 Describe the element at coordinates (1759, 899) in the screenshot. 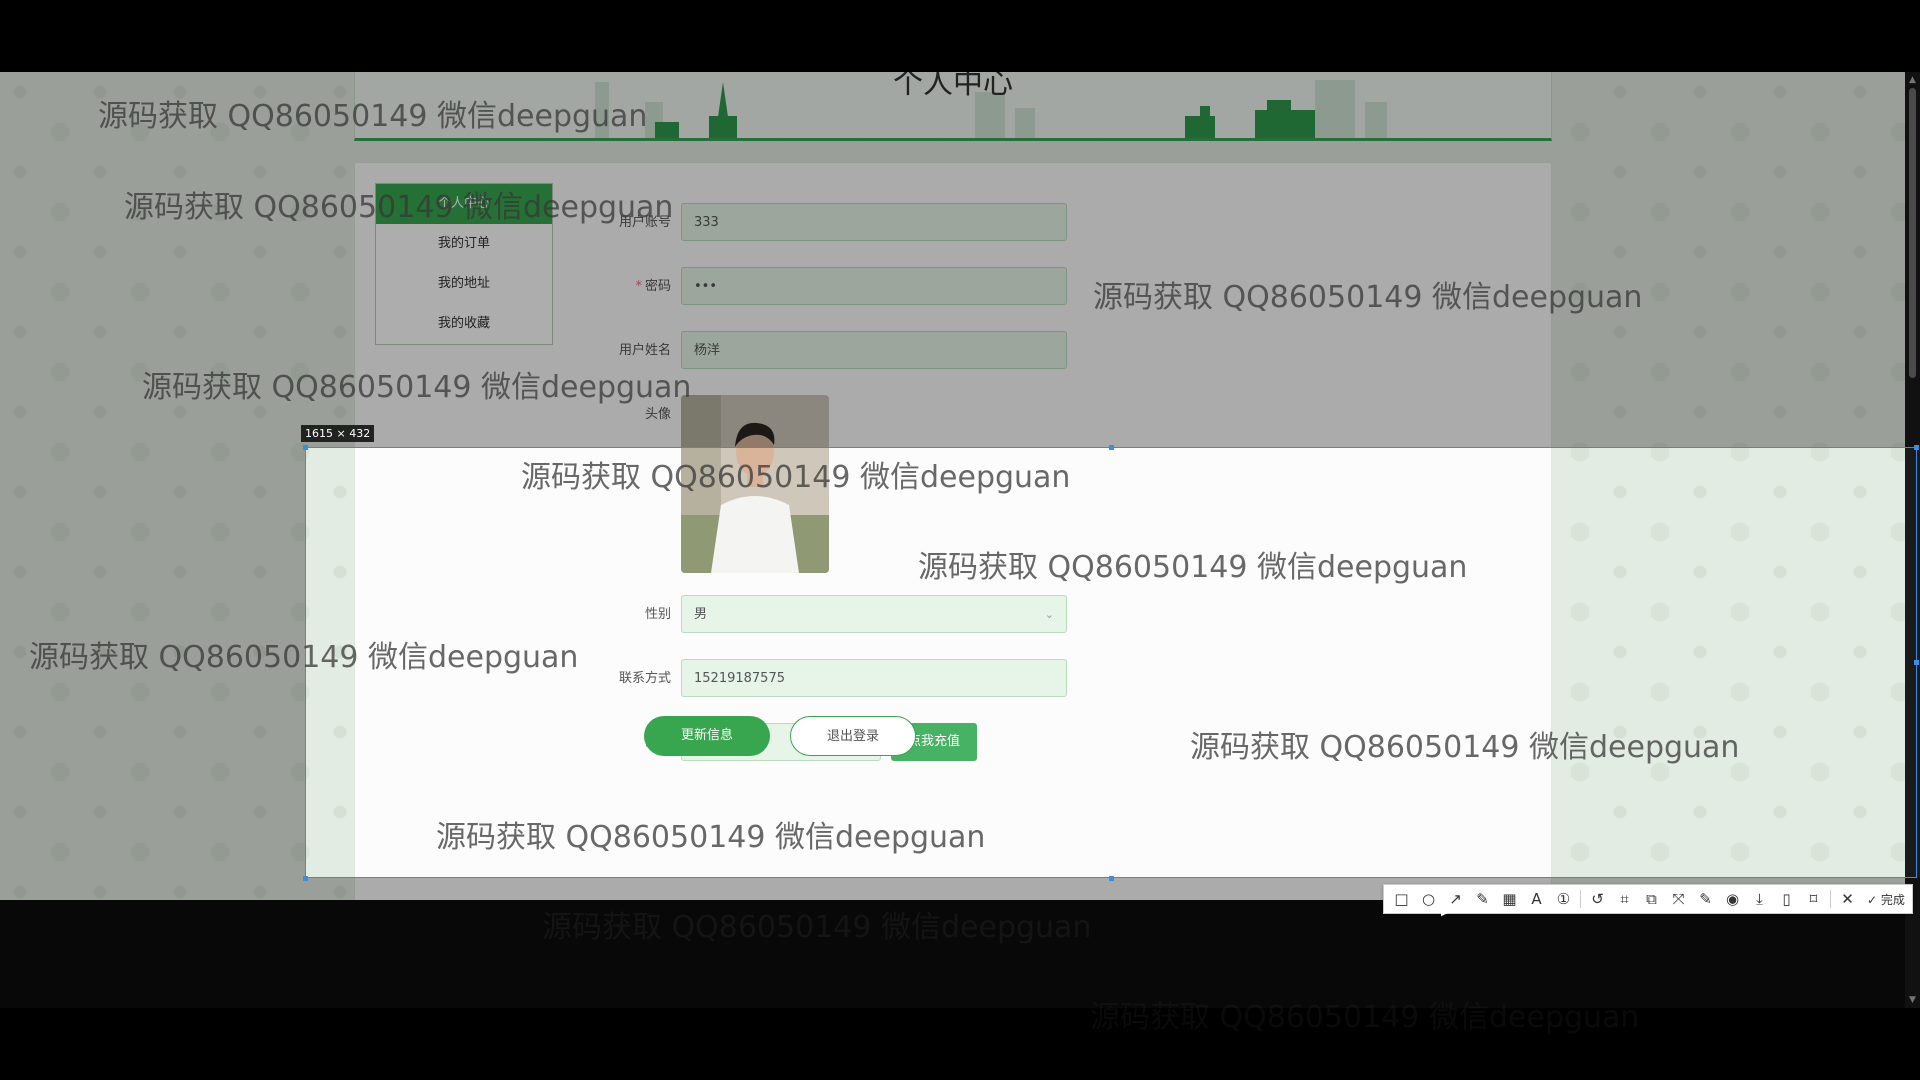

I see `save-icon: ⤓` at that location.